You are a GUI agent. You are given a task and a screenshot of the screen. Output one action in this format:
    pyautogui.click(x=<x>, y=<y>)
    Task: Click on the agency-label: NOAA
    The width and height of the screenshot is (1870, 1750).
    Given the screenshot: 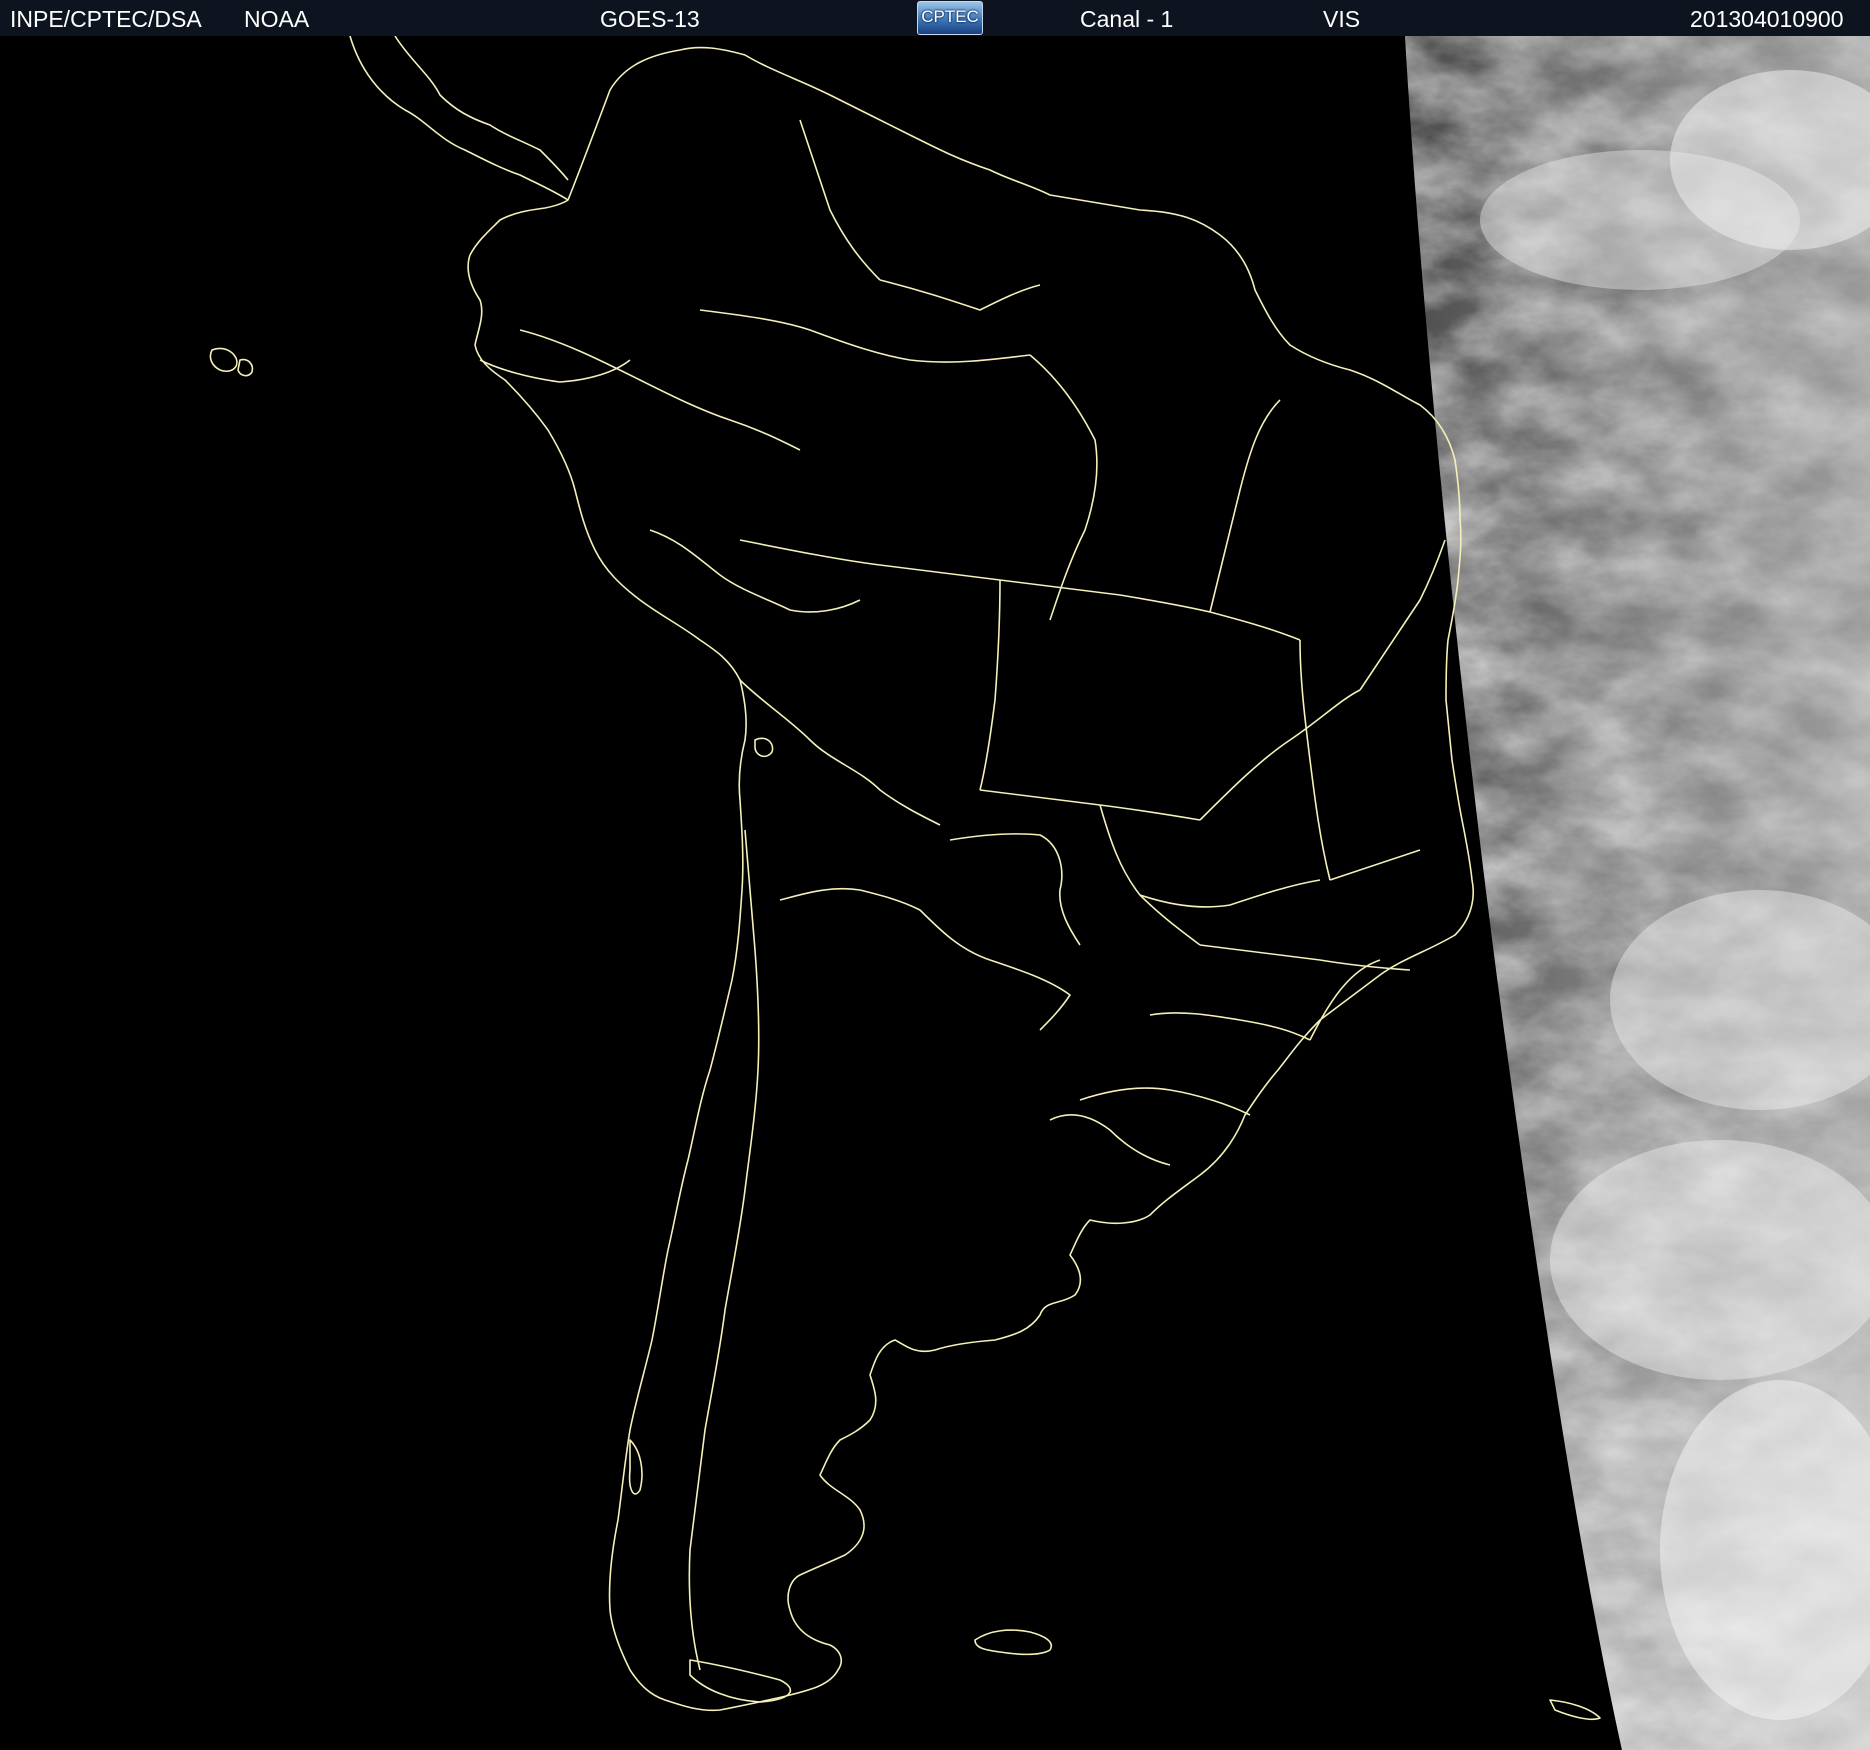 What is the action you would take?
    pyautogui.click(x=277, y=19)
    